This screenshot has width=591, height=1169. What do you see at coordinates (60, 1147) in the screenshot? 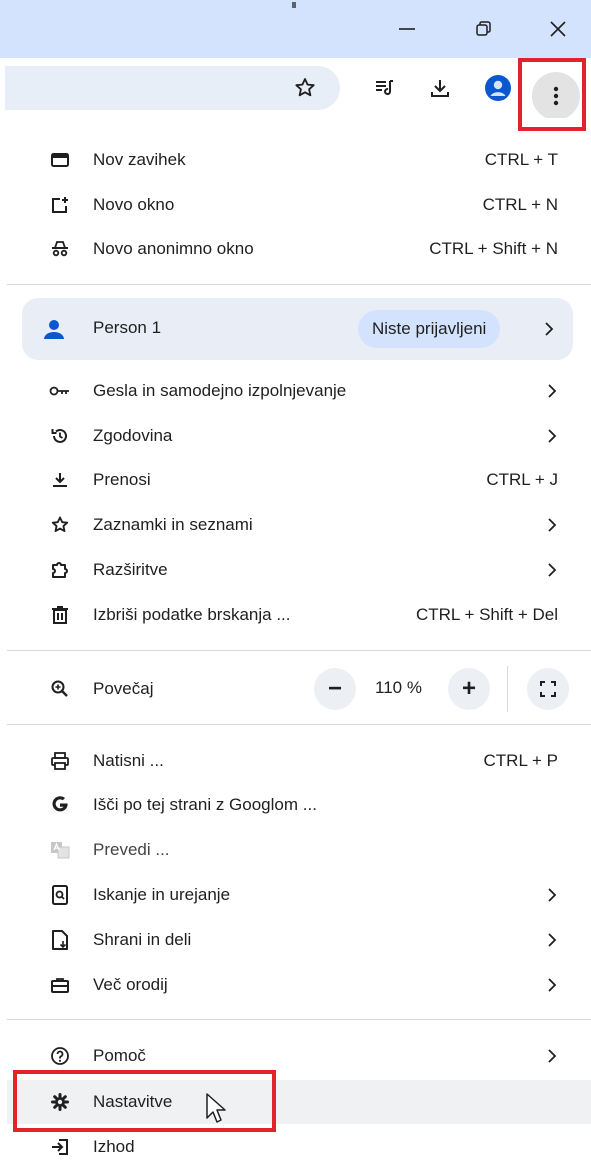
I see `exit-icon` at bounding box center [60, 1147].